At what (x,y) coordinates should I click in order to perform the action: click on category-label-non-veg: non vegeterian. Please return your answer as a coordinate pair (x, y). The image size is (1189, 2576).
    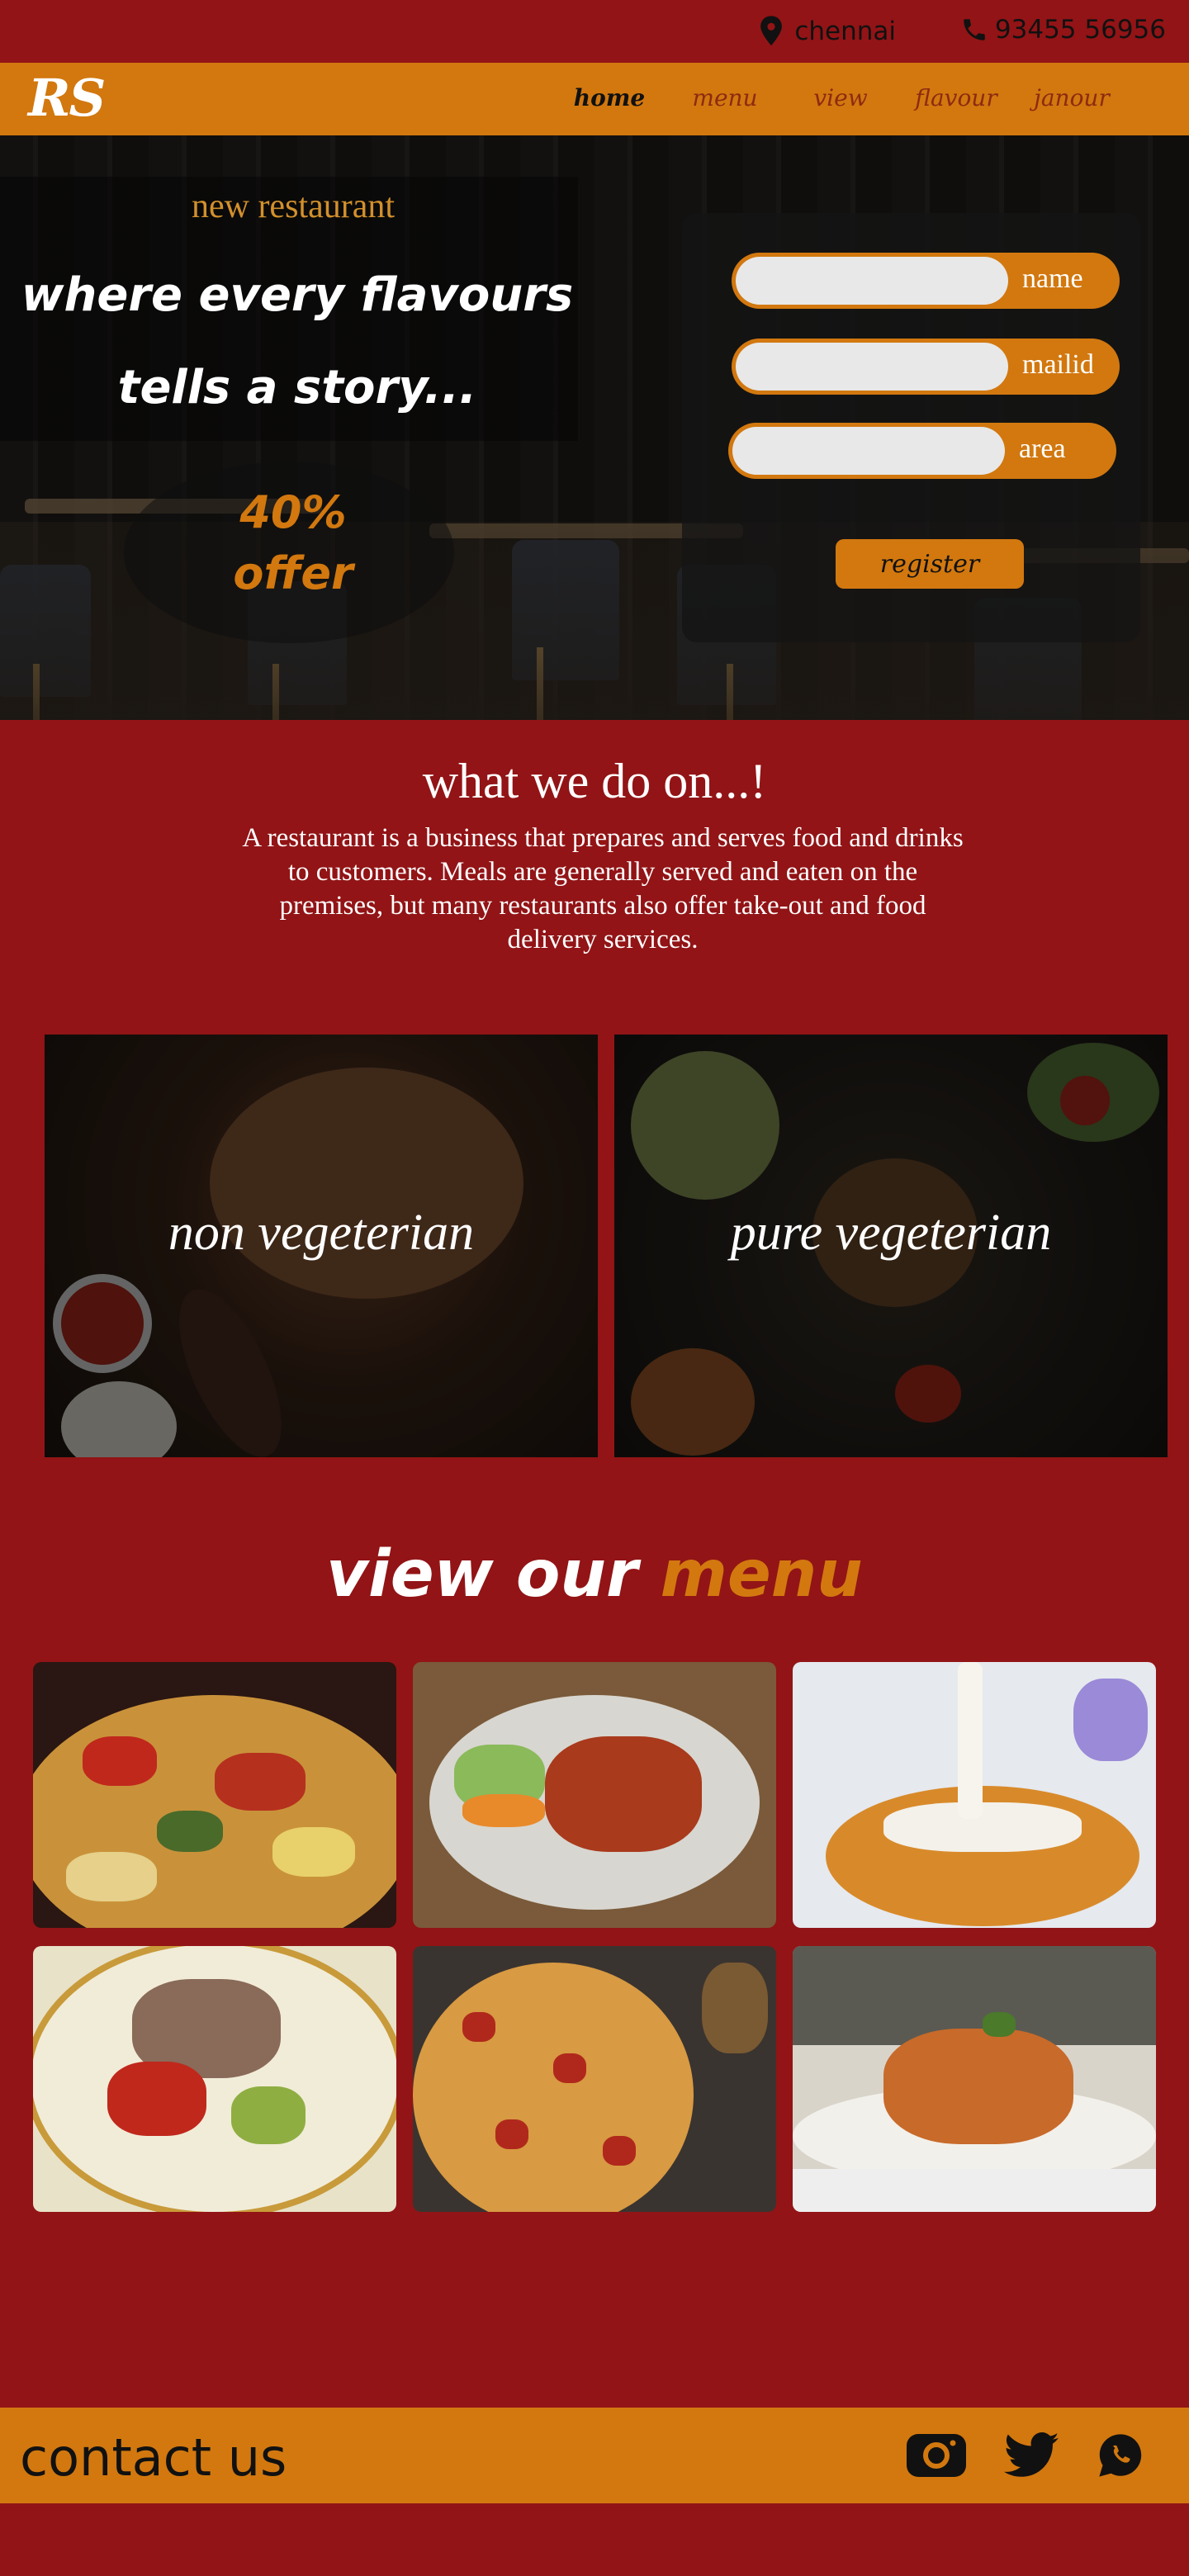
    Looking at the image, I should click on (321, 1233).